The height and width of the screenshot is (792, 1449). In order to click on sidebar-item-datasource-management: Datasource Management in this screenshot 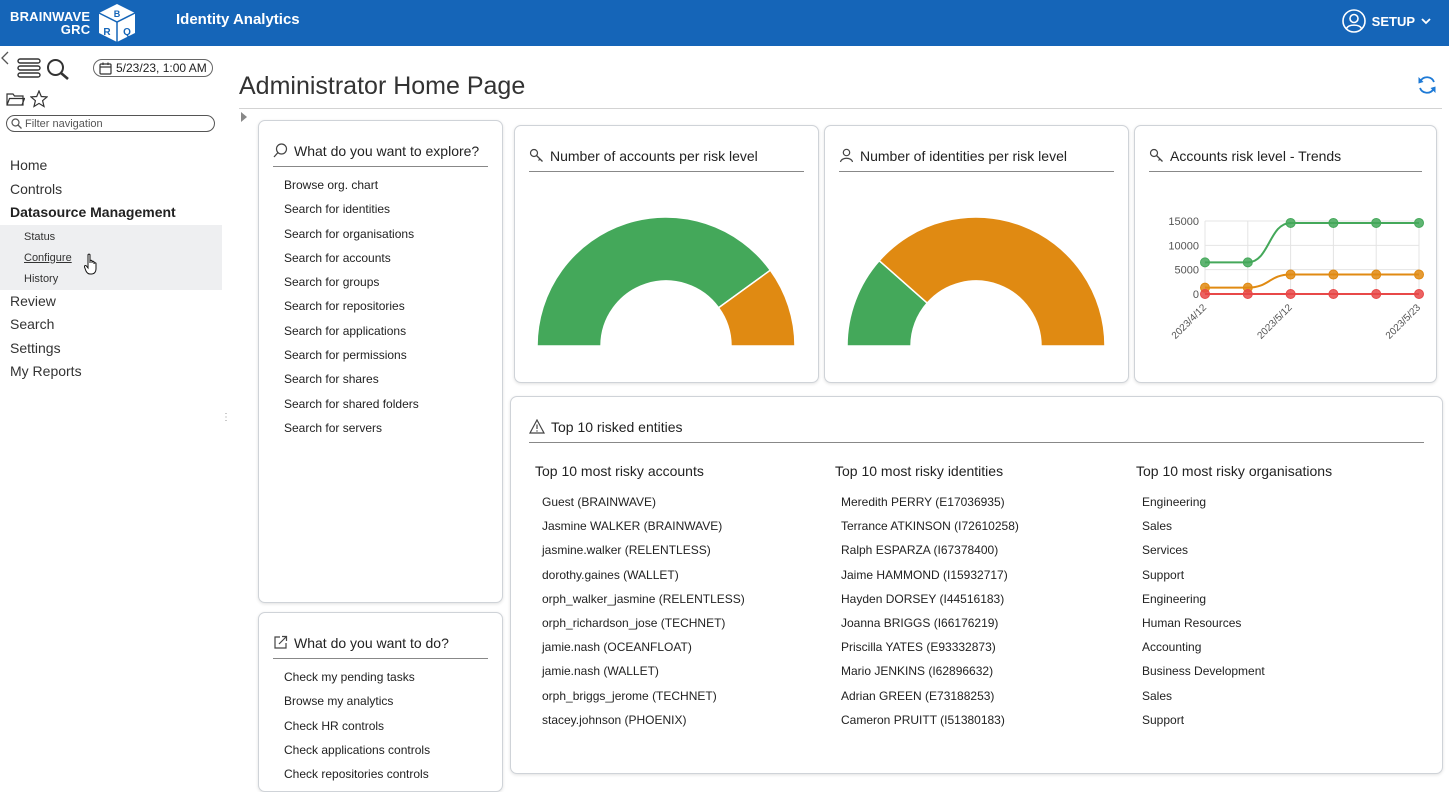, I will do `click(111, 213)`.